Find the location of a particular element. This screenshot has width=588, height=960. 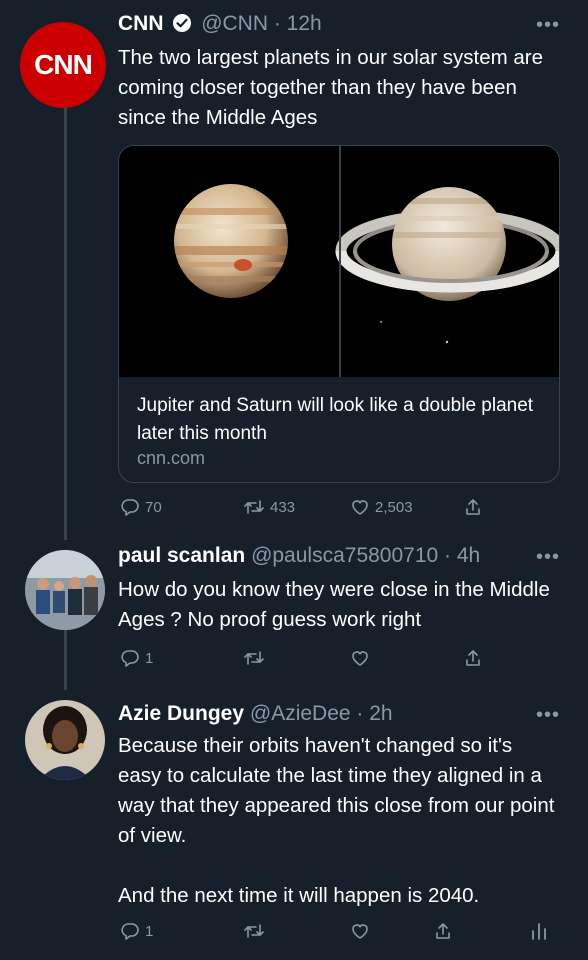

card-image-divider is located at coordinates (340, 261).